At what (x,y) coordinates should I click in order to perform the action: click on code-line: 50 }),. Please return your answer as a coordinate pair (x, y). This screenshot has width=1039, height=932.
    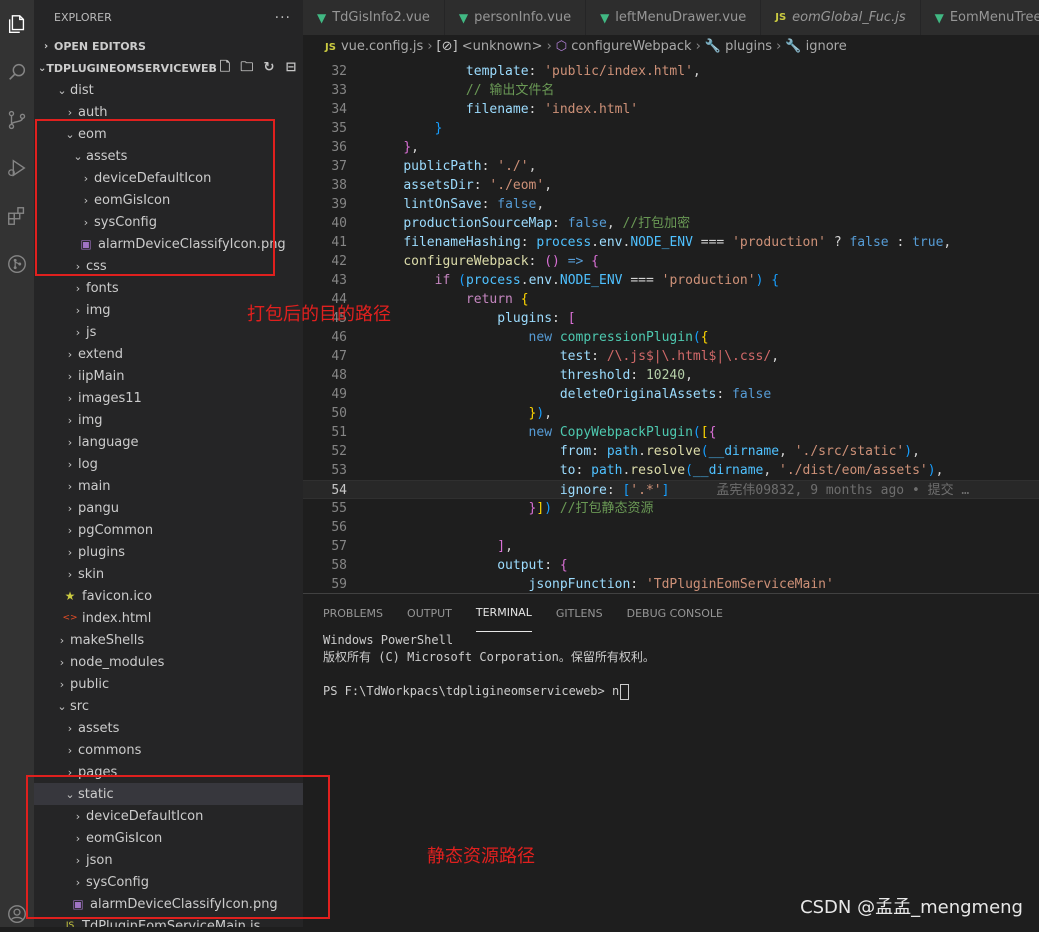
    Looking at the image, I should click on (671, 413).